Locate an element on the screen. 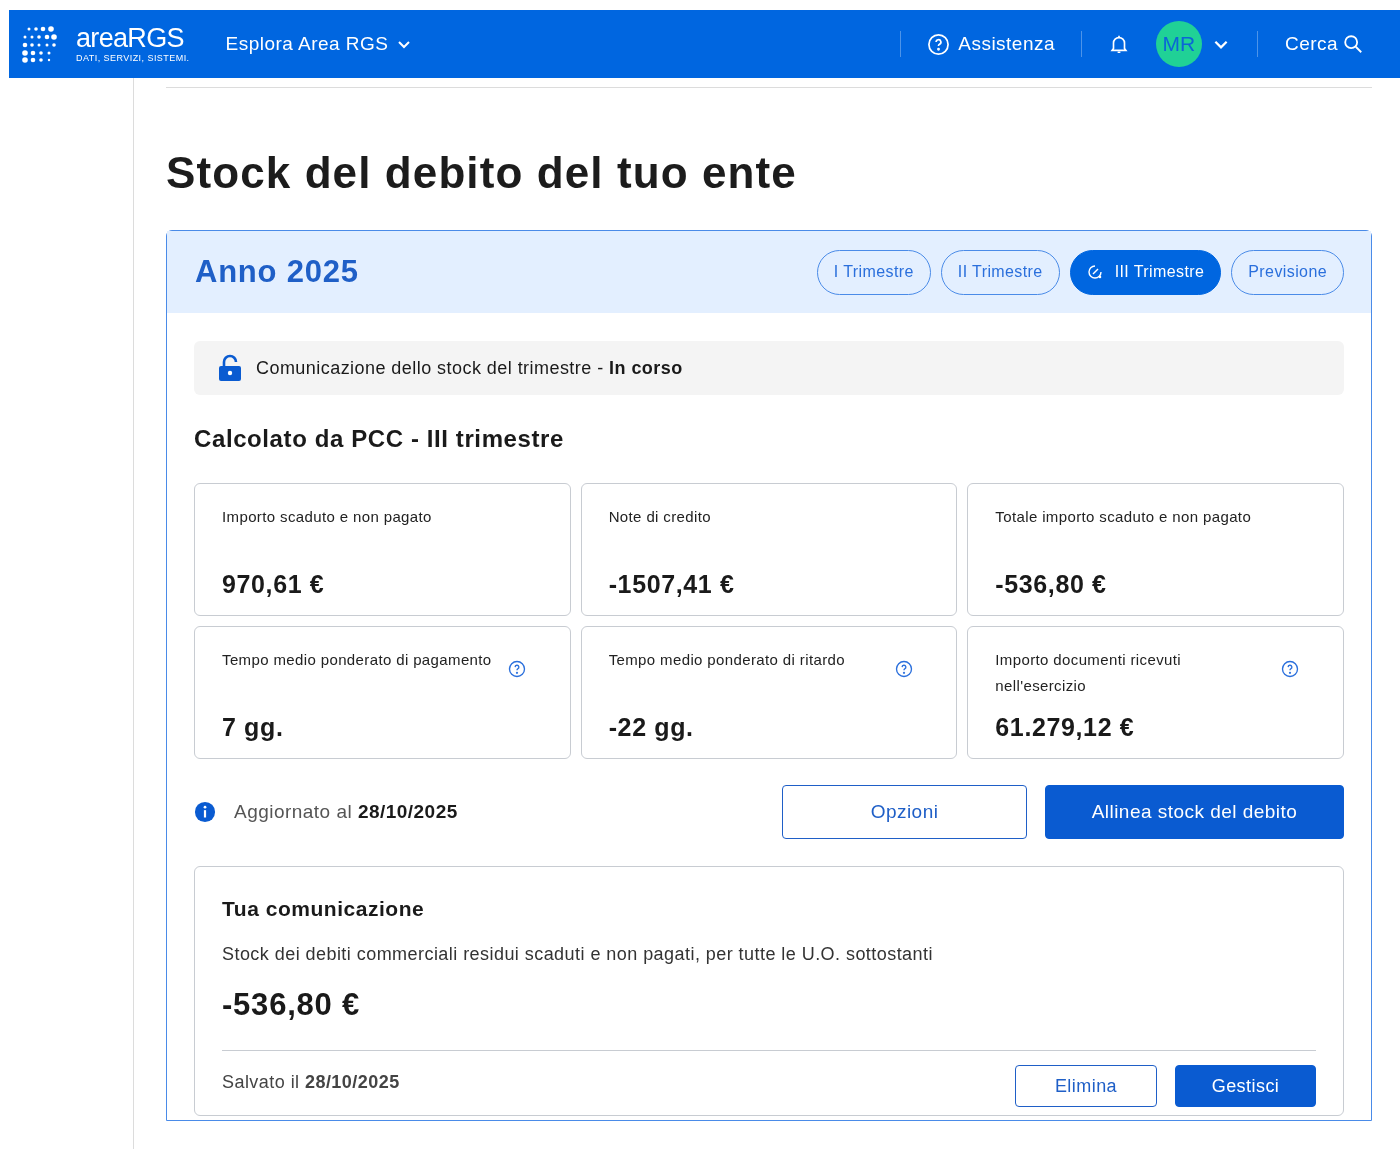  status-text: Comunicazione dello stock del trimestre - In corso is located at coordinates (469, 368).